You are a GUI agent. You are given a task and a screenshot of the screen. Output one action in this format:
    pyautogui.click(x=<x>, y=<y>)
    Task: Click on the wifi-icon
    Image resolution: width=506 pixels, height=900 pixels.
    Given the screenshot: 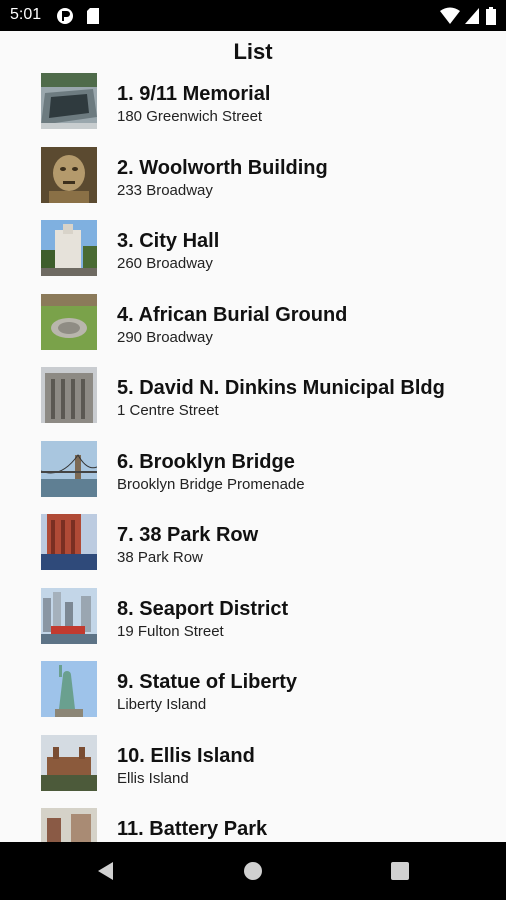 What is the action you would take?
    pyautogui.click(x=450, y=15)
    